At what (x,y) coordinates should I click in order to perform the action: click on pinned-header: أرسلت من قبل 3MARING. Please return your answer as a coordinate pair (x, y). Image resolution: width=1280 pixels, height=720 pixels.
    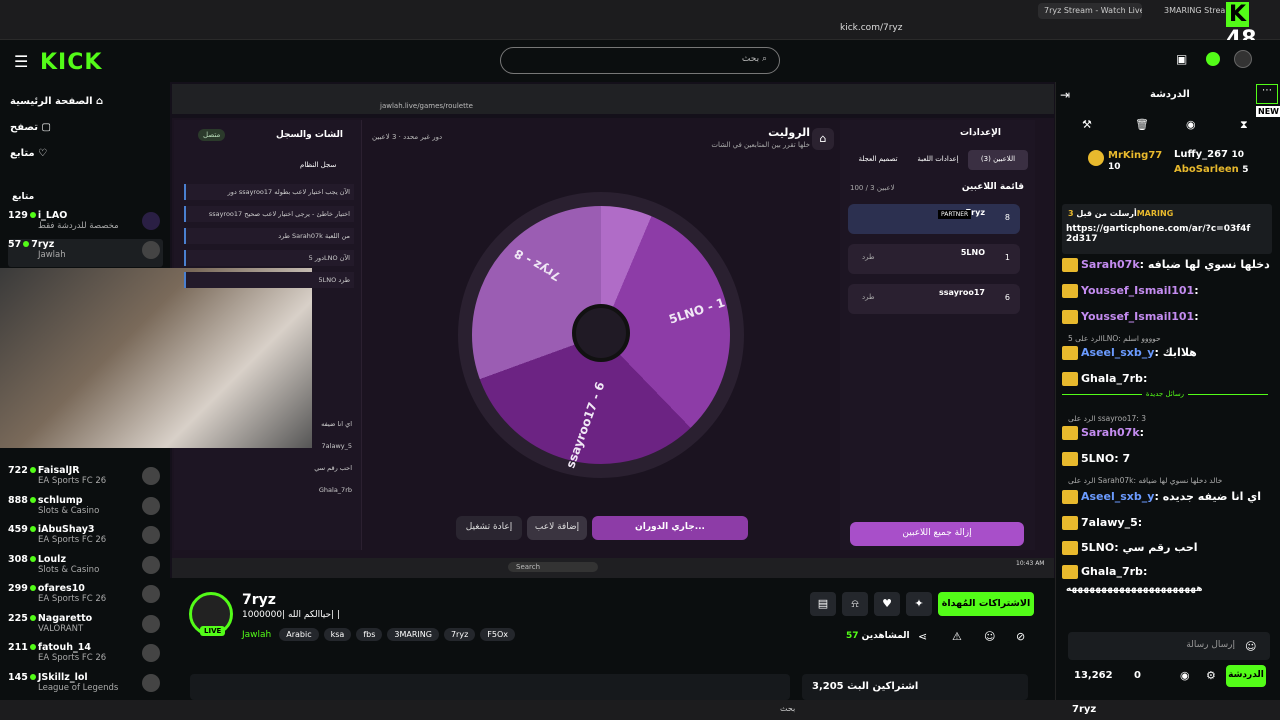
    Looking at the image, I should click on (1121, 213).